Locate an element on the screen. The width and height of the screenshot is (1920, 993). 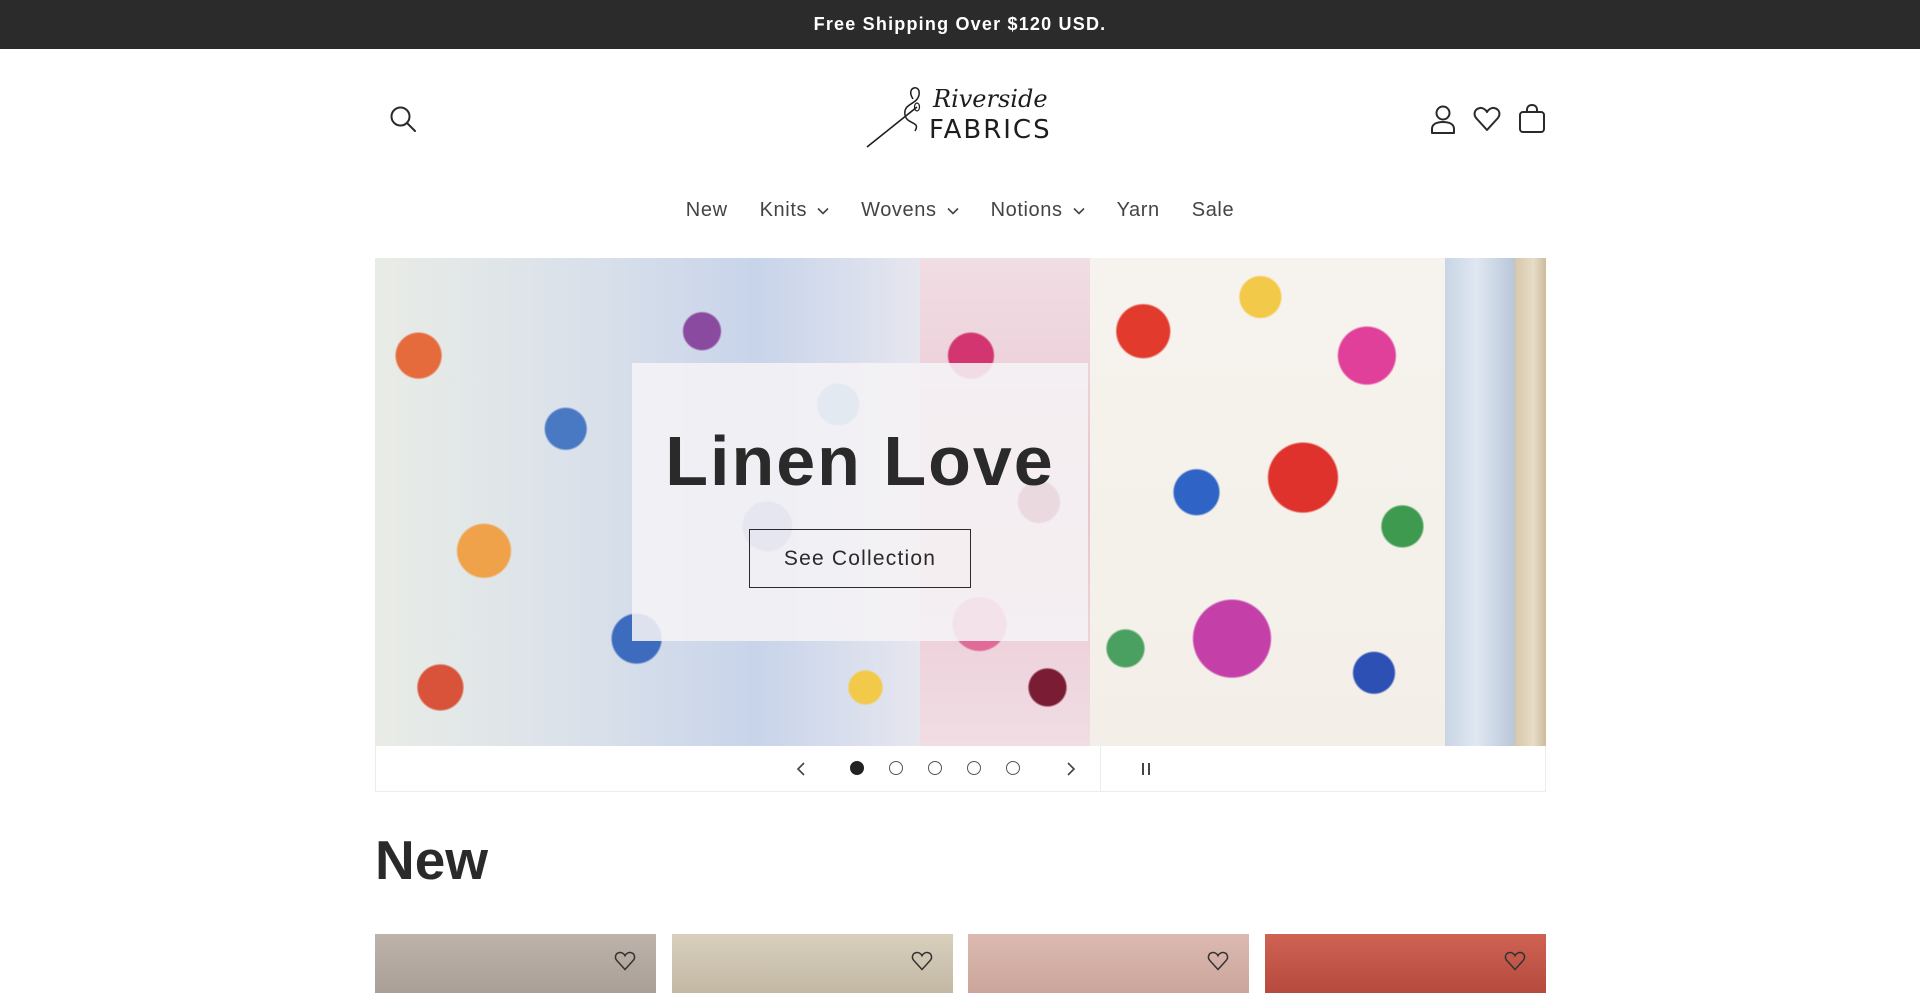
nav-item-notions: Notions is located at coordinates (1038, 187).